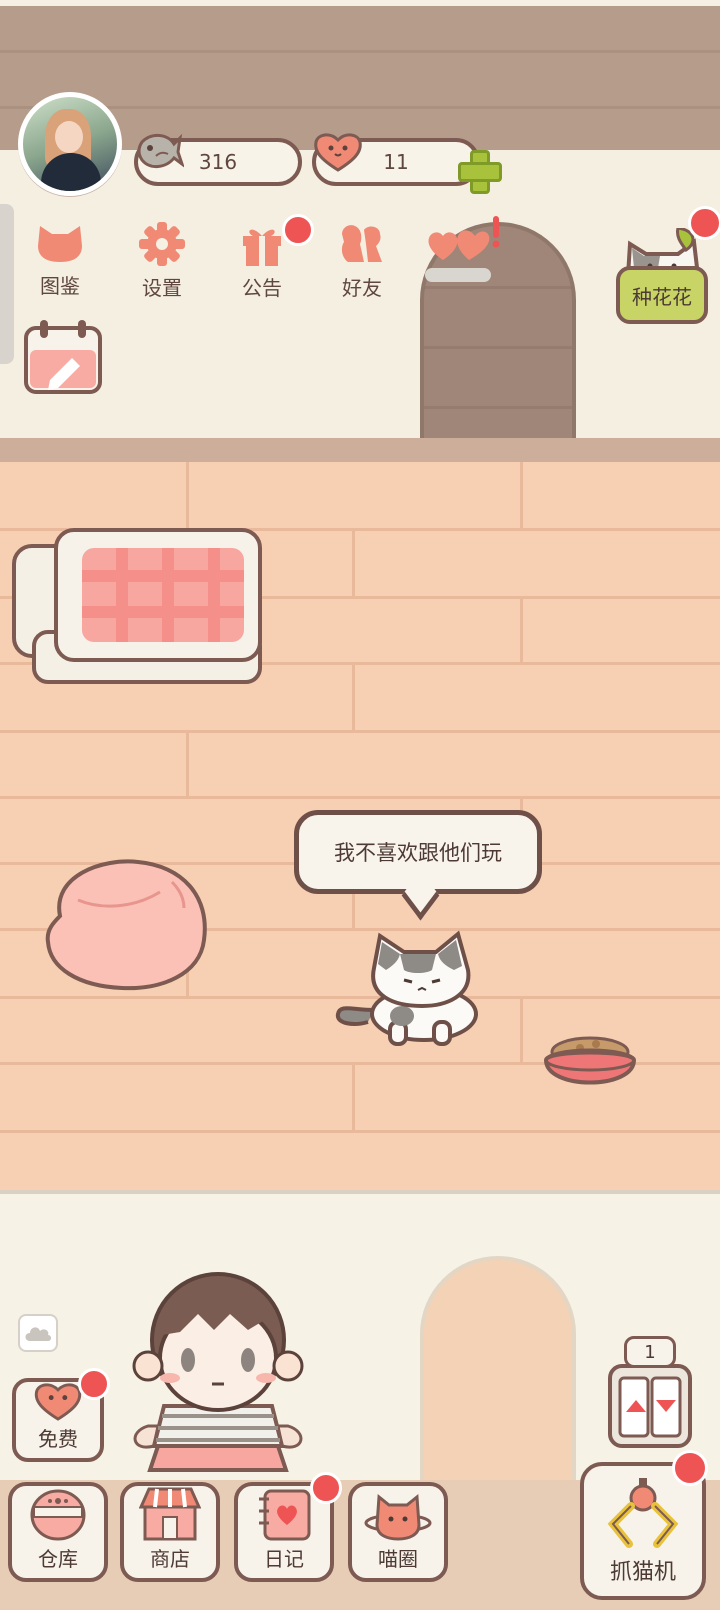 This screenshot has height=1610, width=720. I want to click on menu-label-friends: 好友, so click(362, 288).